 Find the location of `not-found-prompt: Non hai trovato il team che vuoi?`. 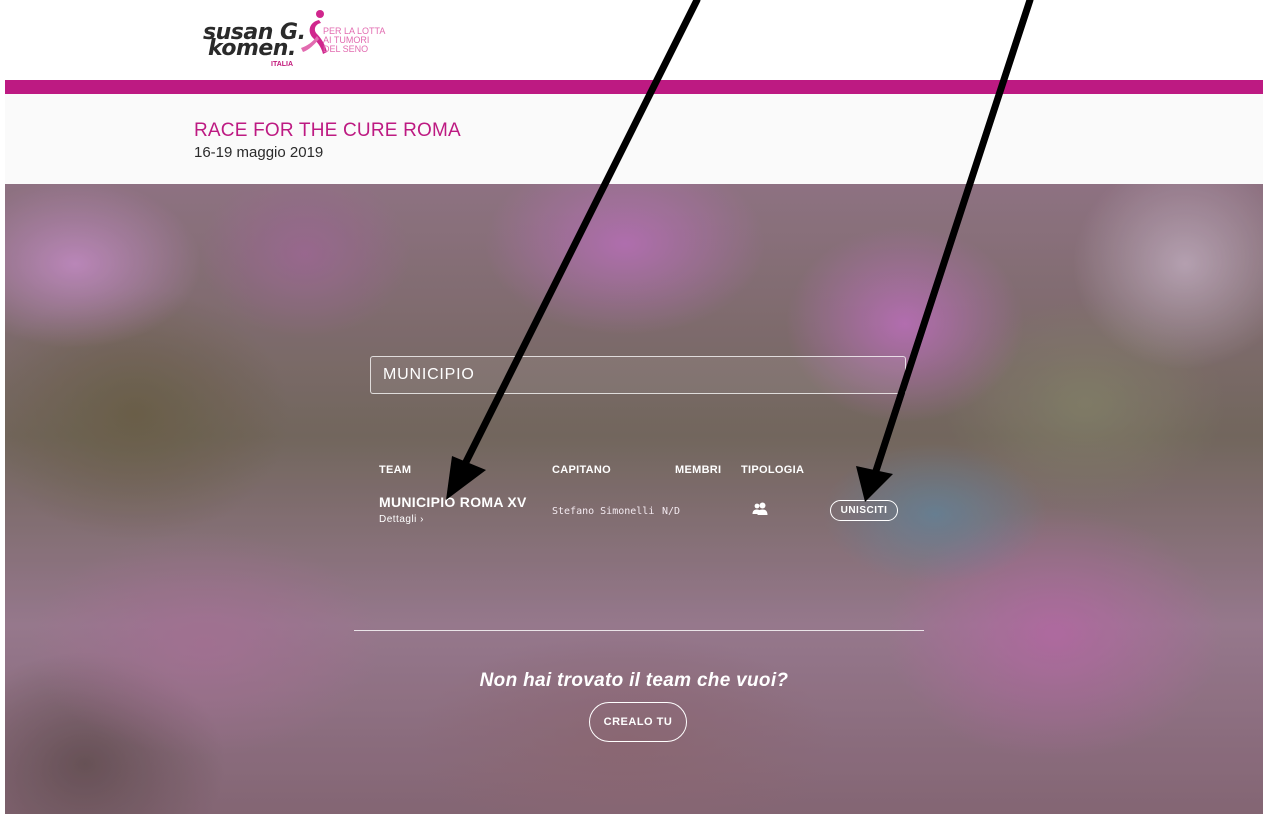

not-found-prompt: Non hai trovato il team che vuoi? is located at coordinates (634, 680).